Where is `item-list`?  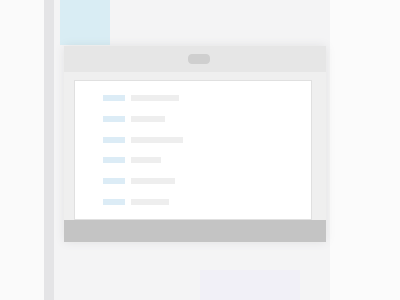
item-list is located at coordinates (114, 150).